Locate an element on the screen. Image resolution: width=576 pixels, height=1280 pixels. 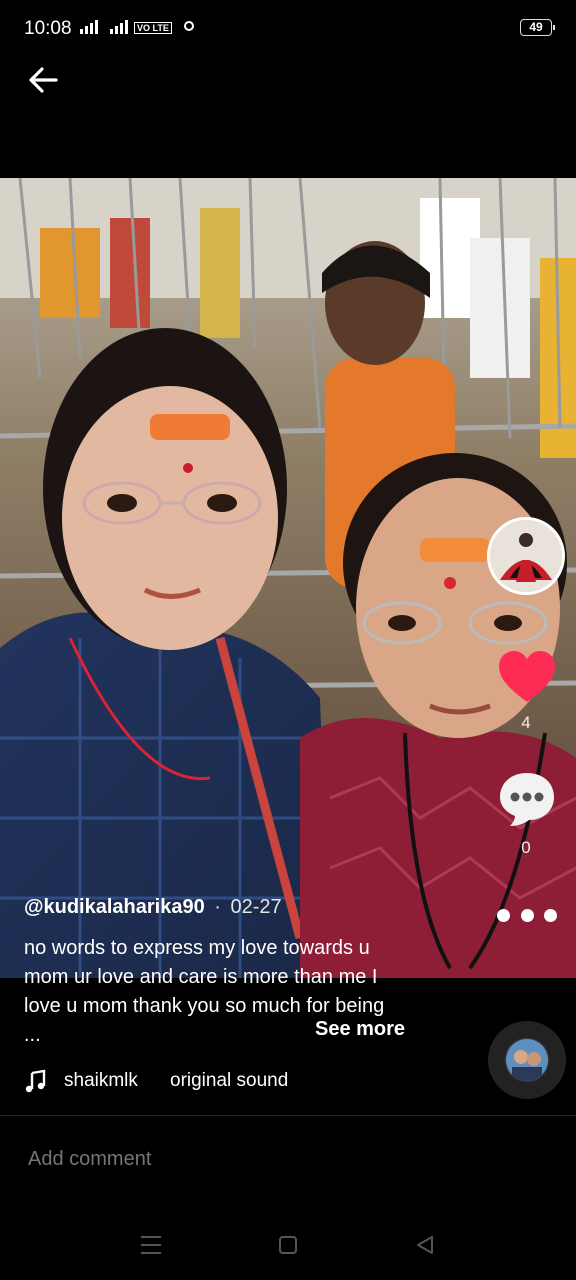
sound-disc-button is located at coordinates (527, 1060).